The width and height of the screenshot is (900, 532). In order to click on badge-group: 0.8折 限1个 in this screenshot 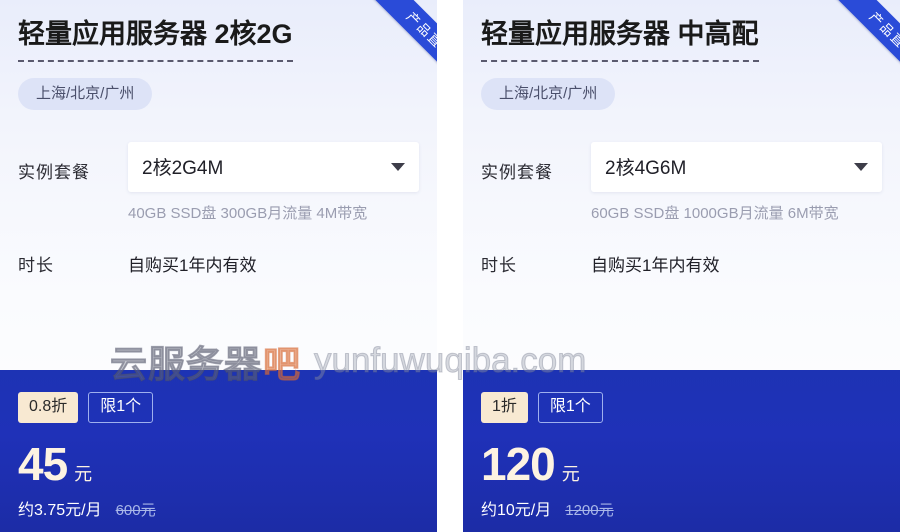, I will do `click(218, 407)`.